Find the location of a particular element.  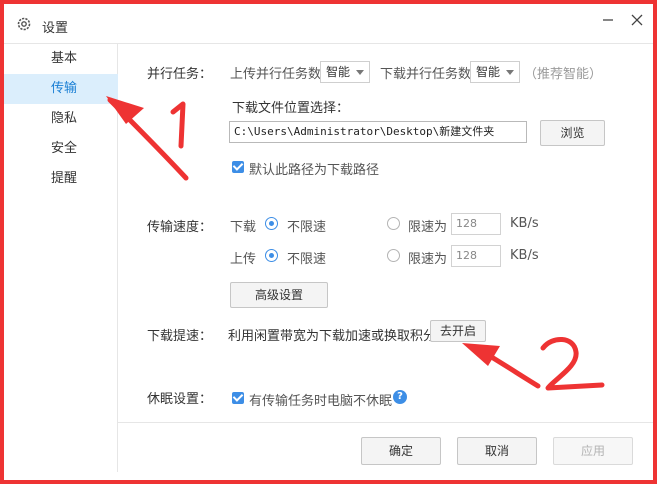

annotation-number-two is located at coordinates (572, 364).